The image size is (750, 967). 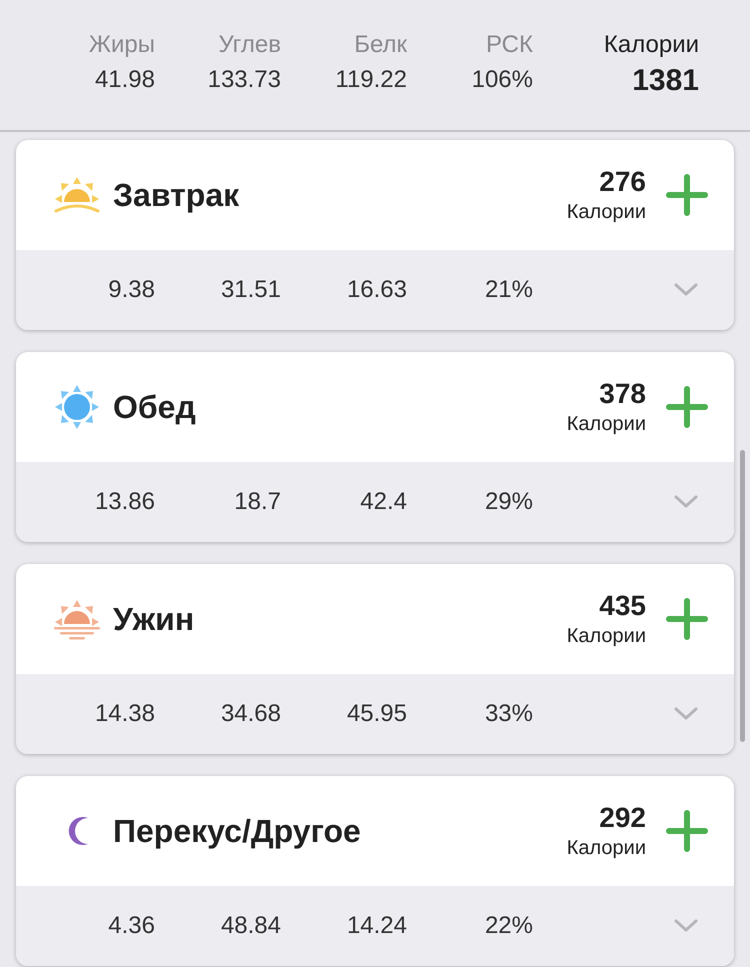 I want to click on column-label: Белк, so click(x=380, y=45).